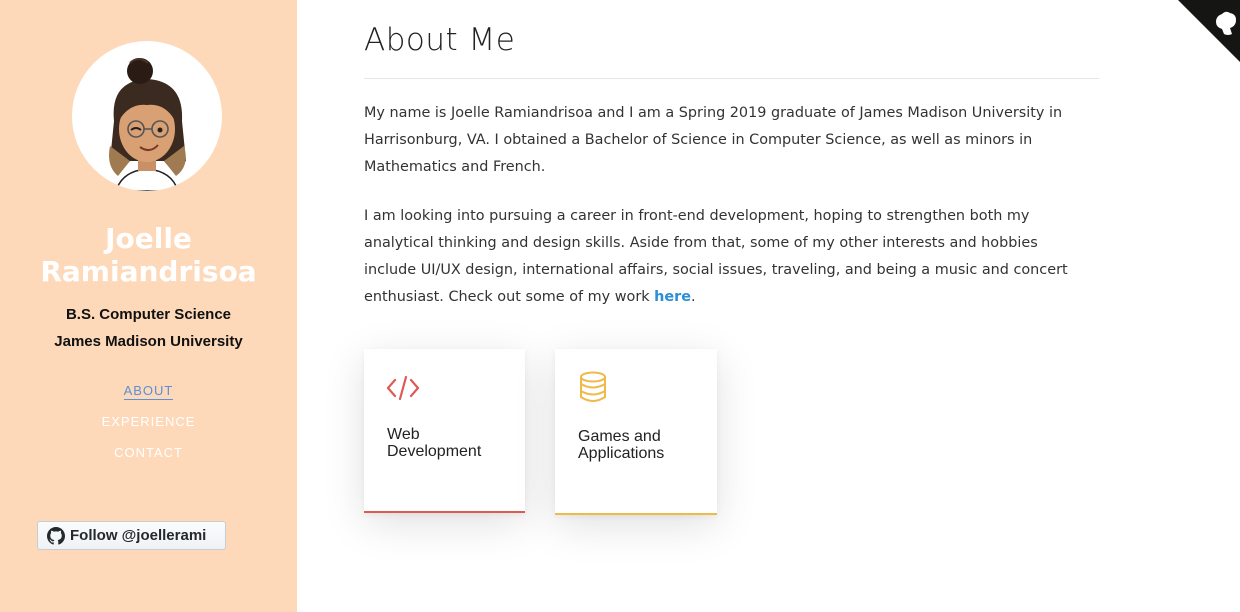 The height and width of the screenshot is (612, 1240). I want to click on avatar-illustration, so click(147, 124).